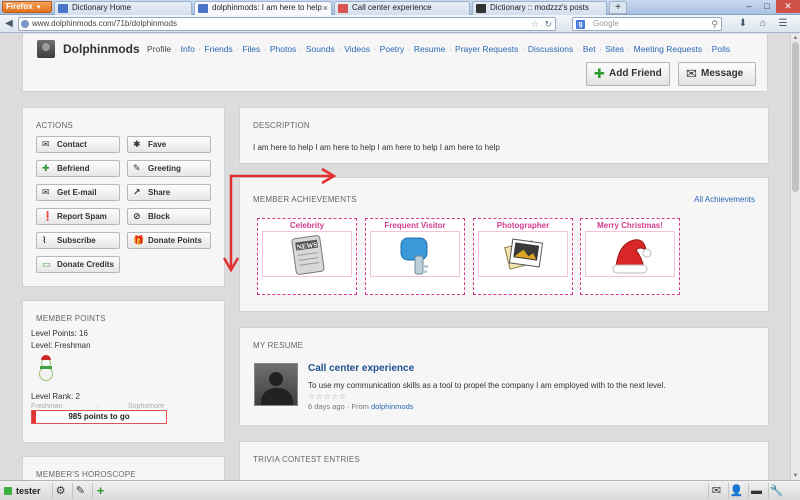  I want to click on toolbar-username: tester, so click(28, 491).